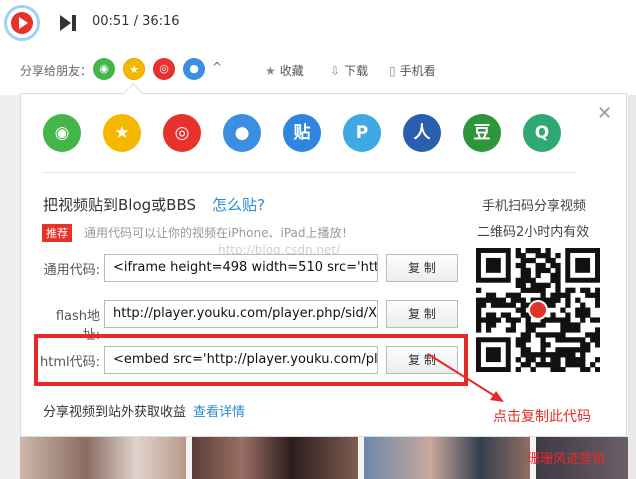 The image size is (636, 479). Describe the element at coordinates (56, 71) in the screenshot. I see `share-to-friends-label: 分享给朋友：` at that location.